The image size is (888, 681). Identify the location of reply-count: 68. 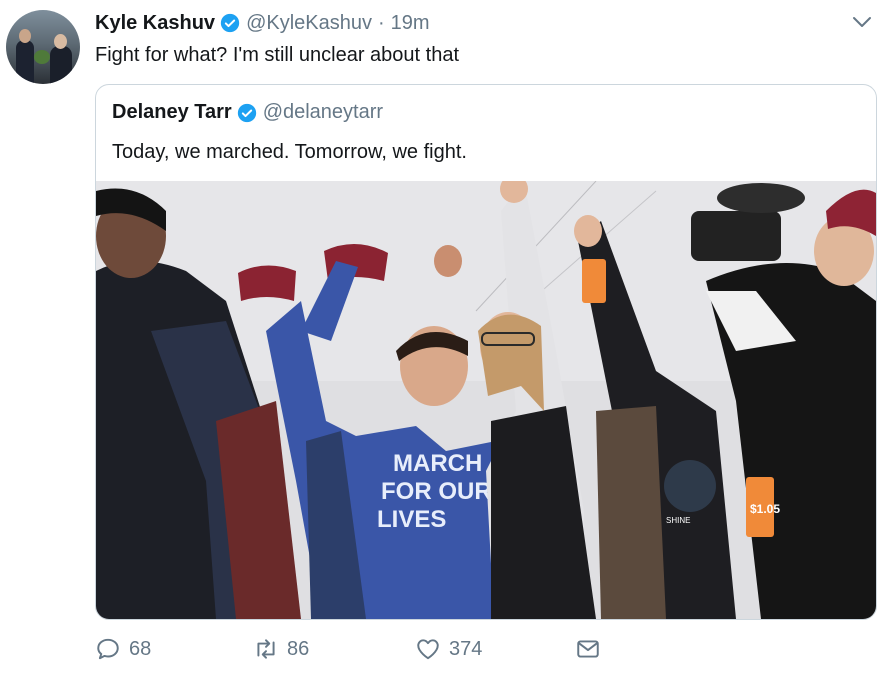
(140, 648).